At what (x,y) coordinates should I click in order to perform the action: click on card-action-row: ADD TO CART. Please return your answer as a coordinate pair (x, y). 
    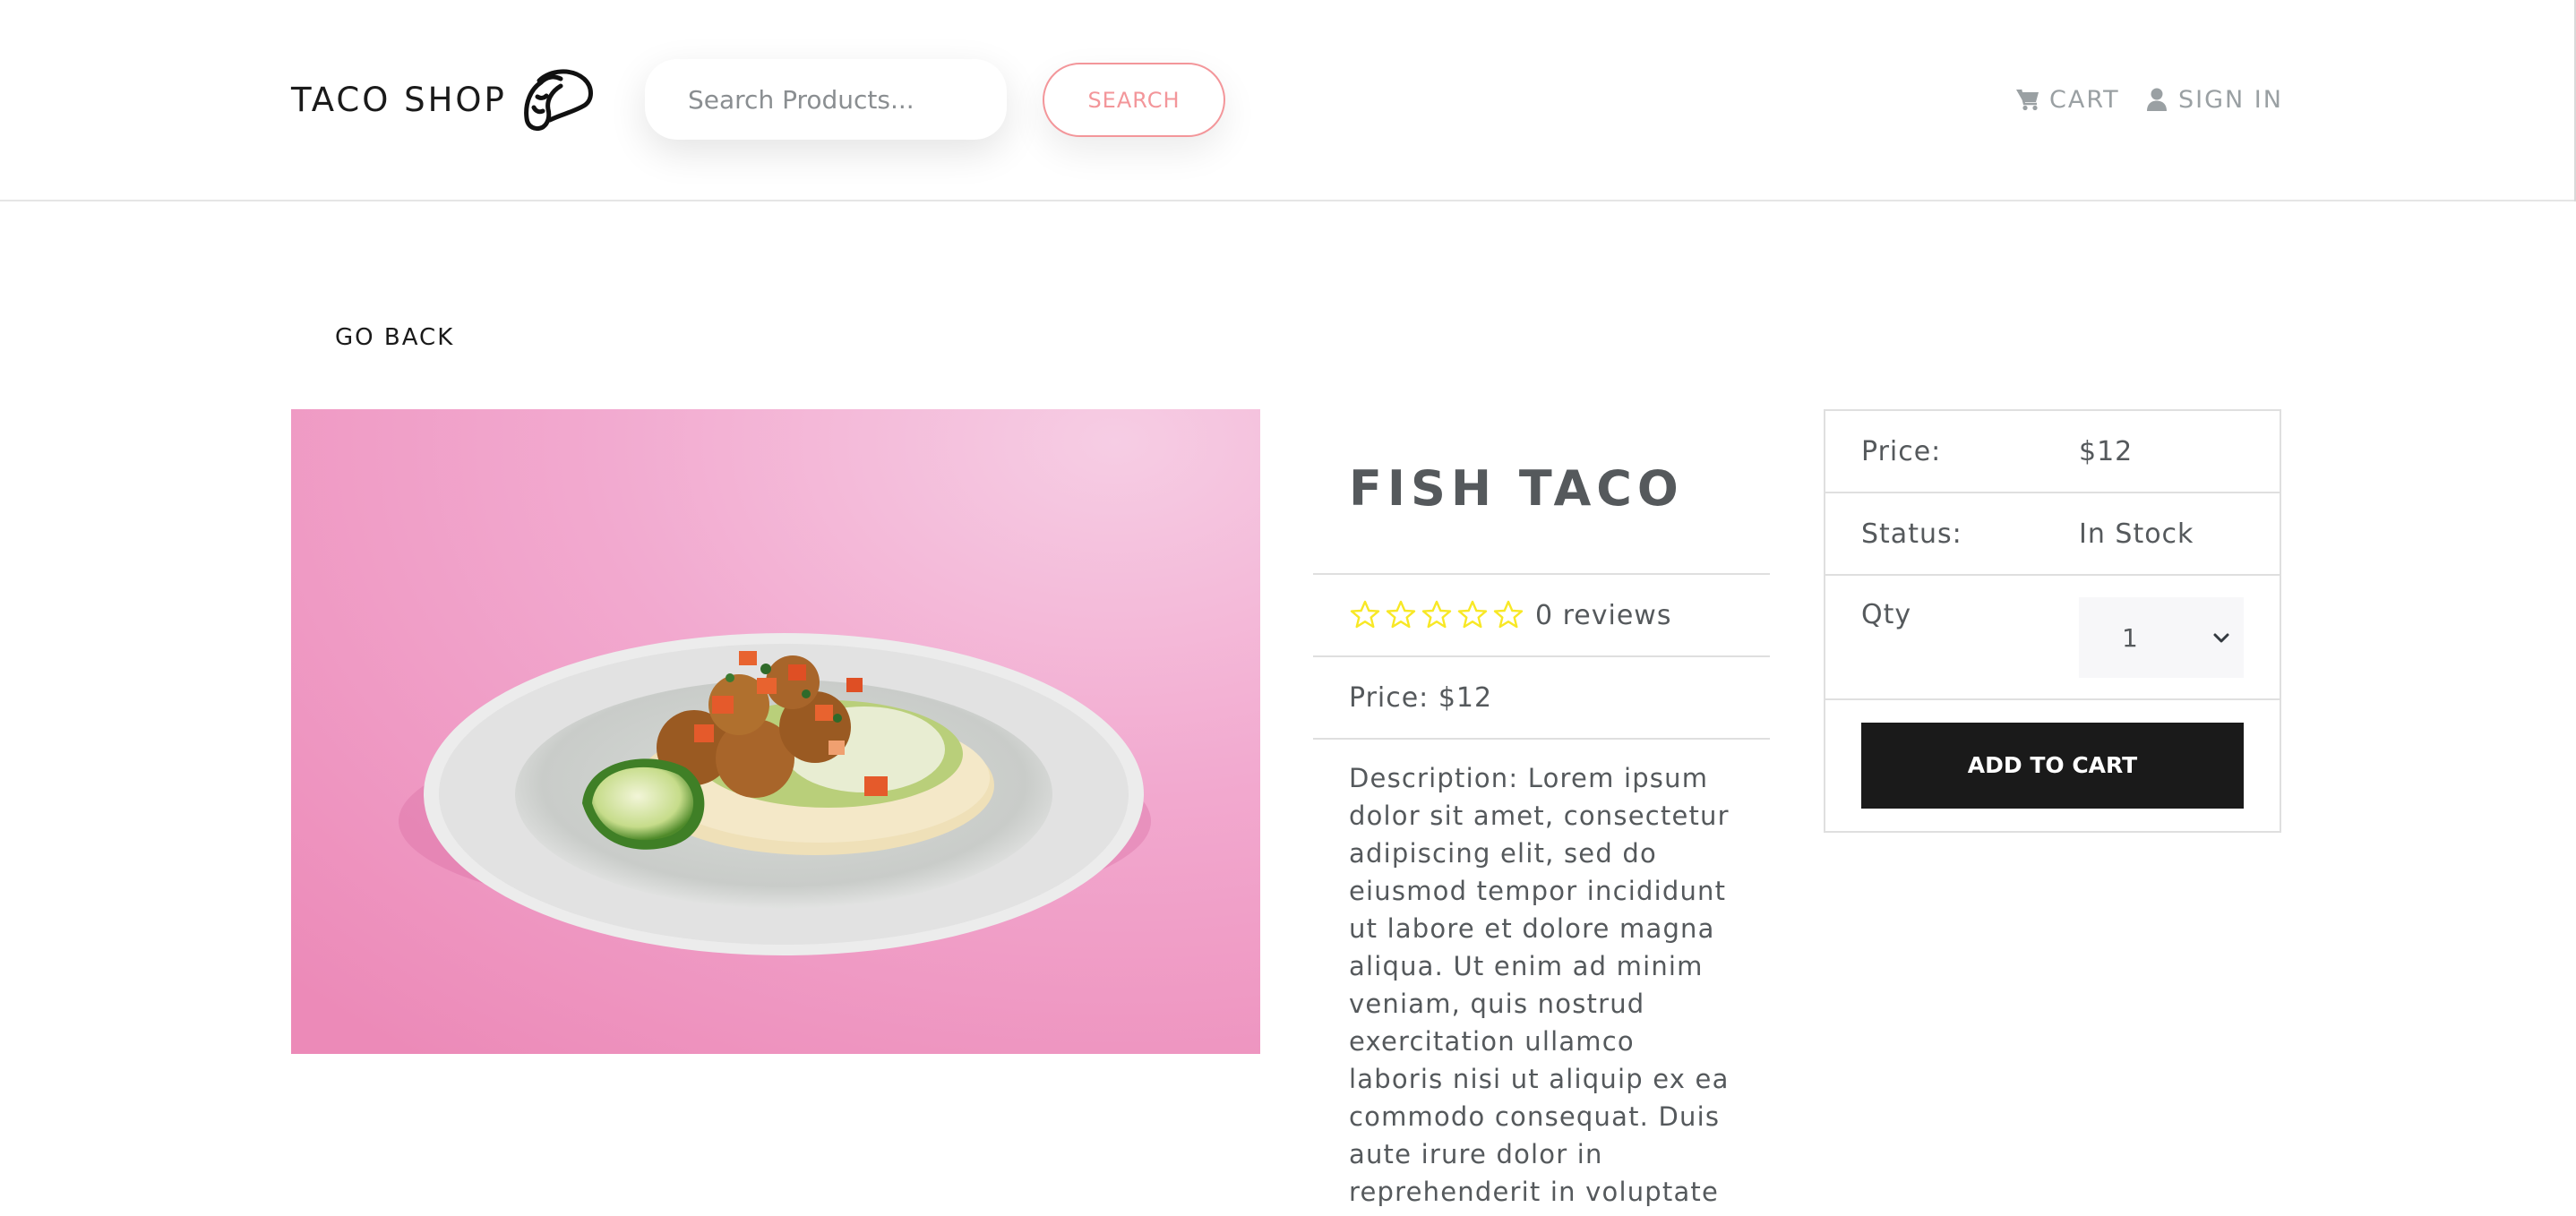
    Looking at the image, I should click on (2052, 765).